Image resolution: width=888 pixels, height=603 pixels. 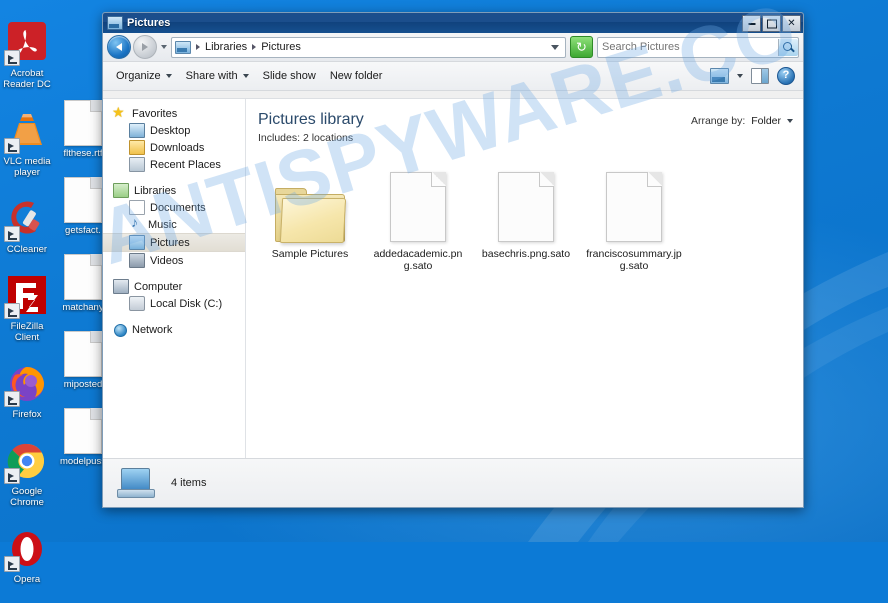 What do you see at coordinates (27, 549) in the screenshot?
I see `opera-icon` at bounding box center [27, 549].